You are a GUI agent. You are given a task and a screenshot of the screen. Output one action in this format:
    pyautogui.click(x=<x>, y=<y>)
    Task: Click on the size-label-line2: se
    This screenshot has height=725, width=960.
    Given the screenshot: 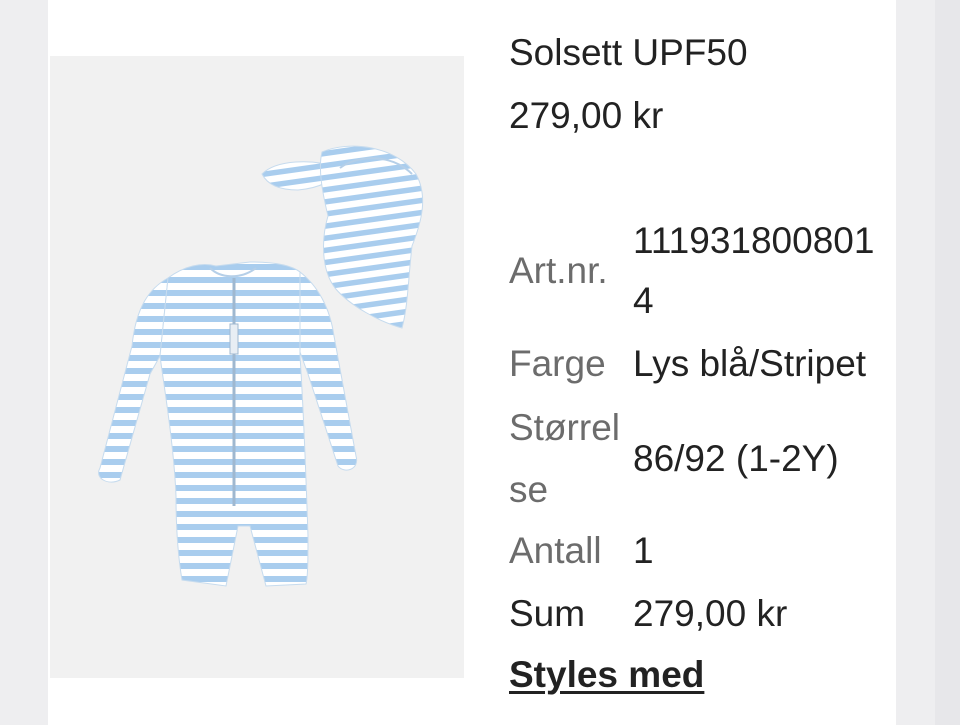 What is the action you would take?
    pyautogui.click(x=529, y=489)
    